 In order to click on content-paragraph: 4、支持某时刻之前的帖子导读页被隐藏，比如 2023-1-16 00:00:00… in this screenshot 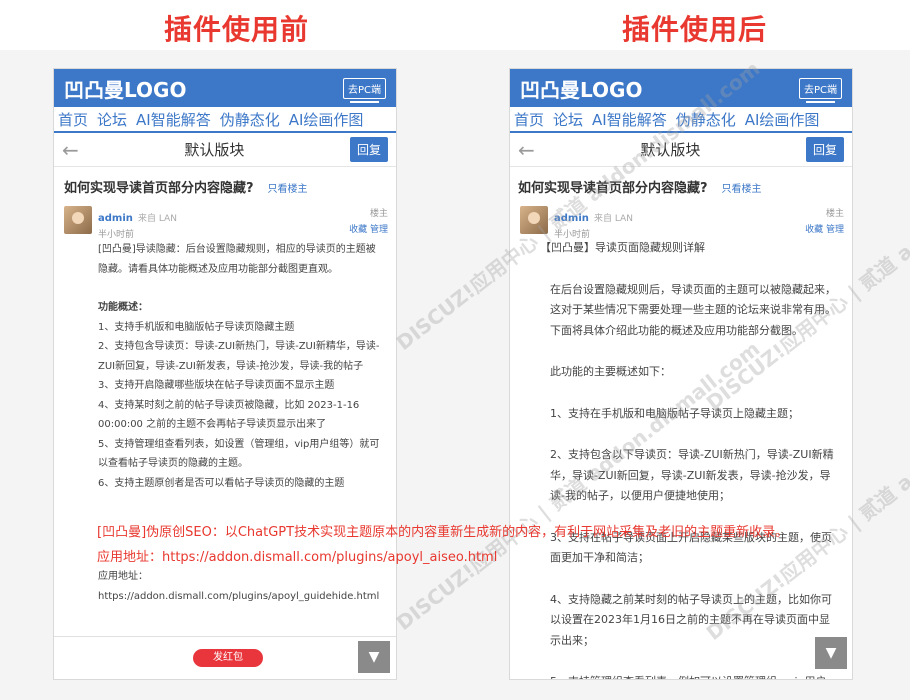, I will do `click(229, 415)`.